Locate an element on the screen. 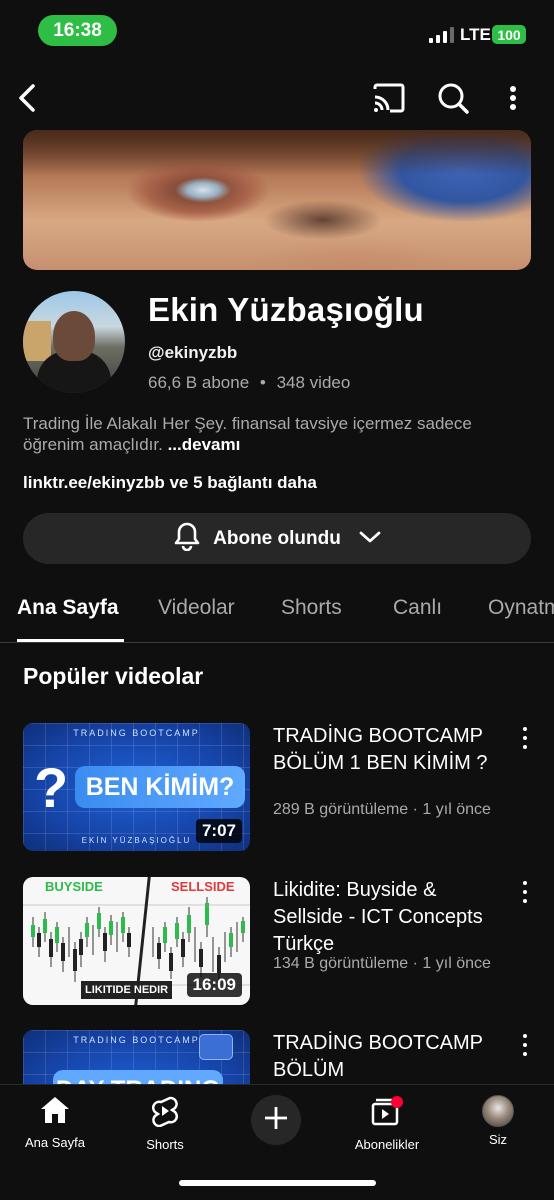 This screenshot has width=554, height=1200. subscriptions-icon is located at coordinates (387, 1113).